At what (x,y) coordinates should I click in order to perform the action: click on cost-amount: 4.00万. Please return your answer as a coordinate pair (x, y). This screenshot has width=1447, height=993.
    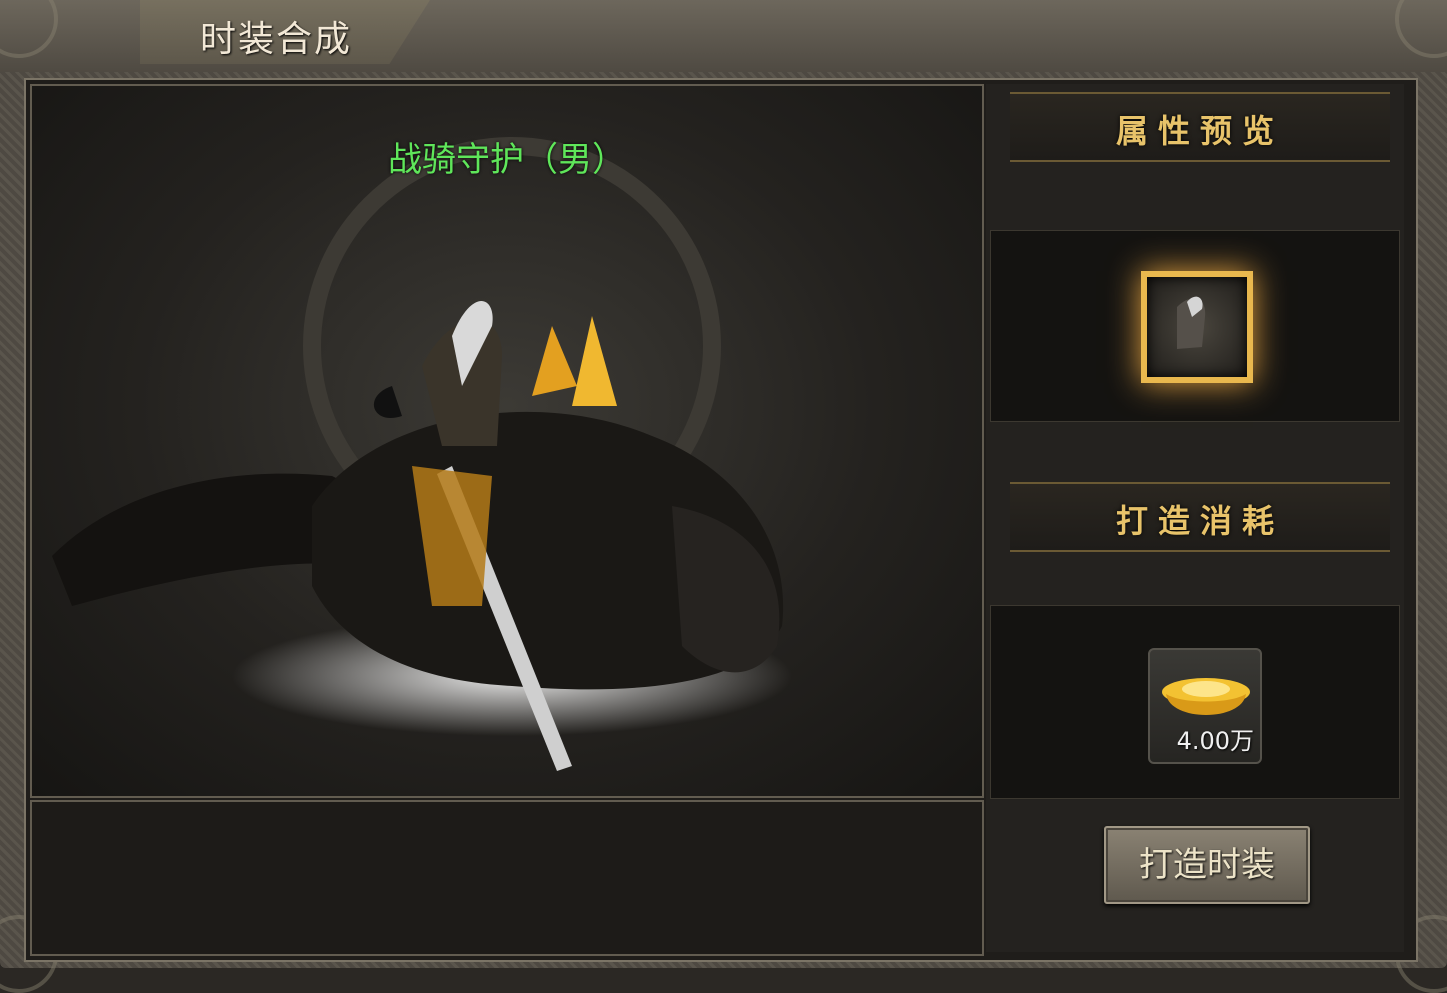
    Looking at the image, I should click on (1215, 741).